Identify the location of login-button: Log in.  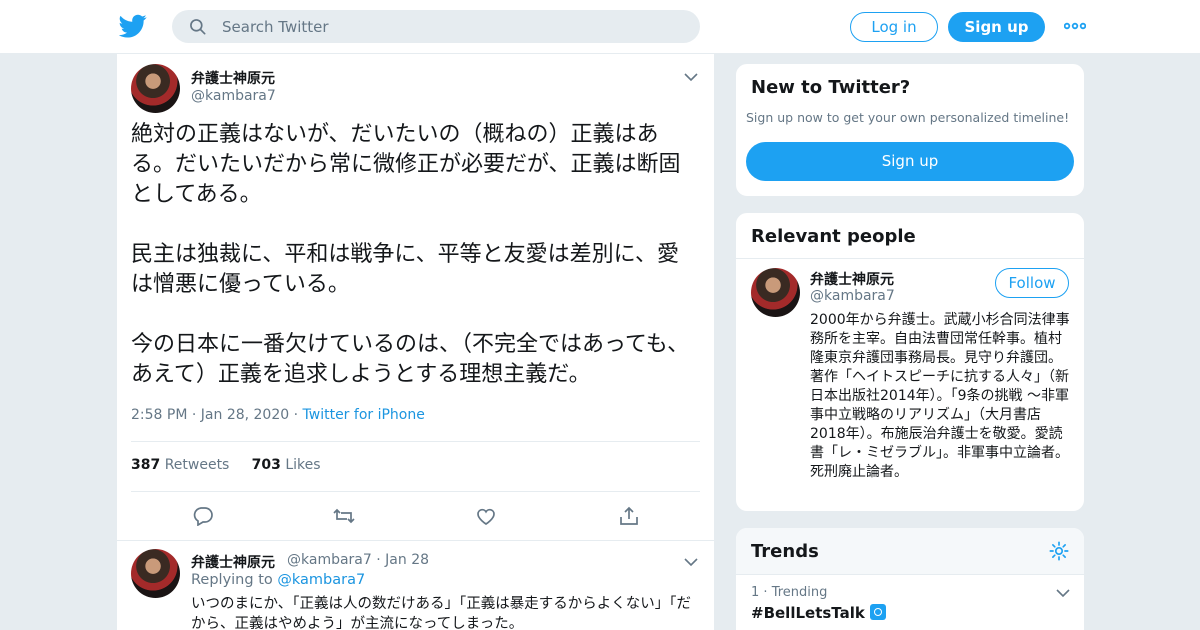
(894, 27).